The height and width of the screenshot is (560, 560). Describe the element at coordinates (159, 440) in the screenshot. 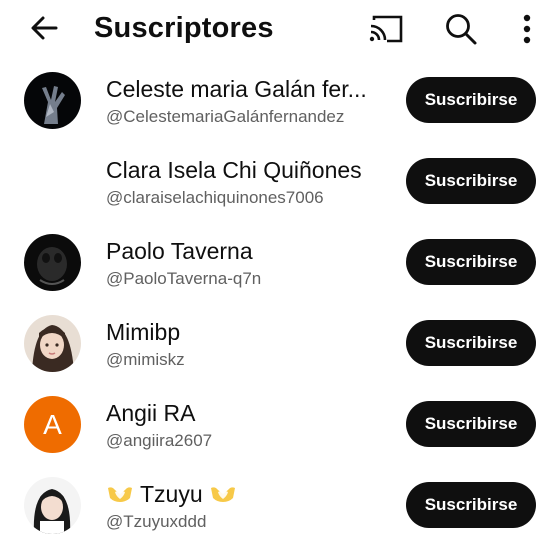

I see `subscriber-handle: @angiira2607` at that location.